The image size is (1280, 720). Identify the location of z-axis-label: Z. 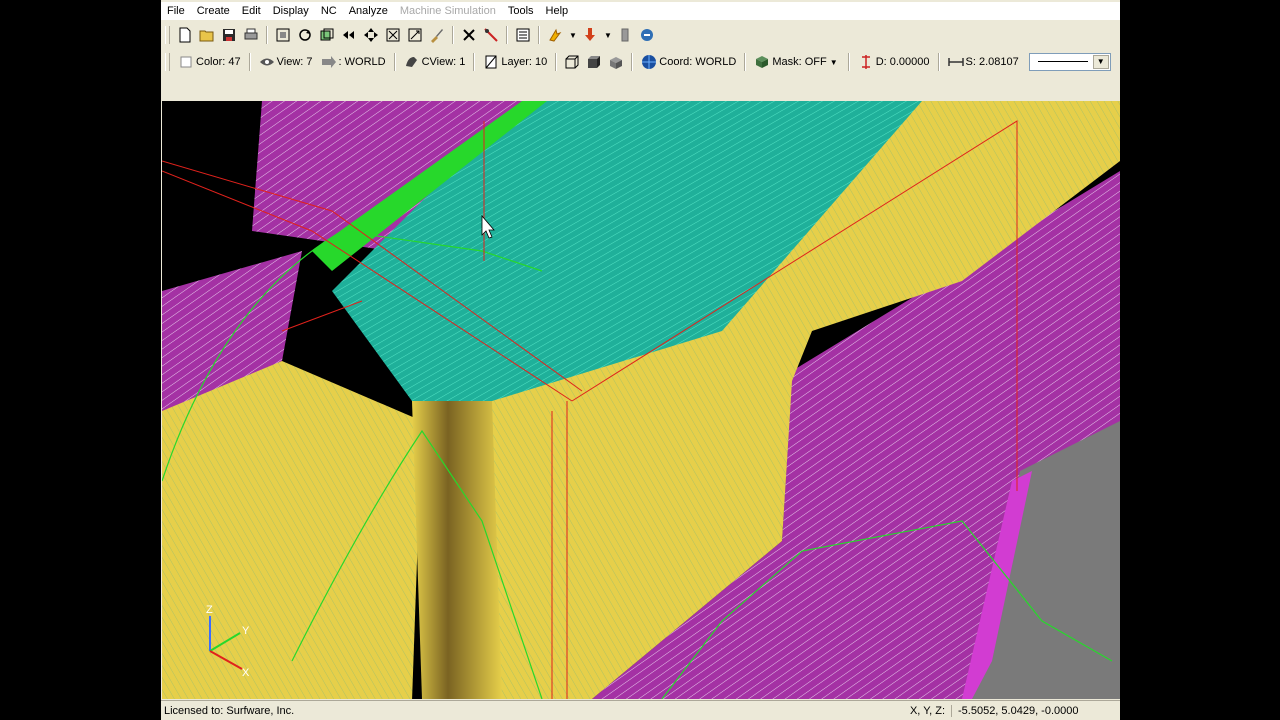
(209, 610).